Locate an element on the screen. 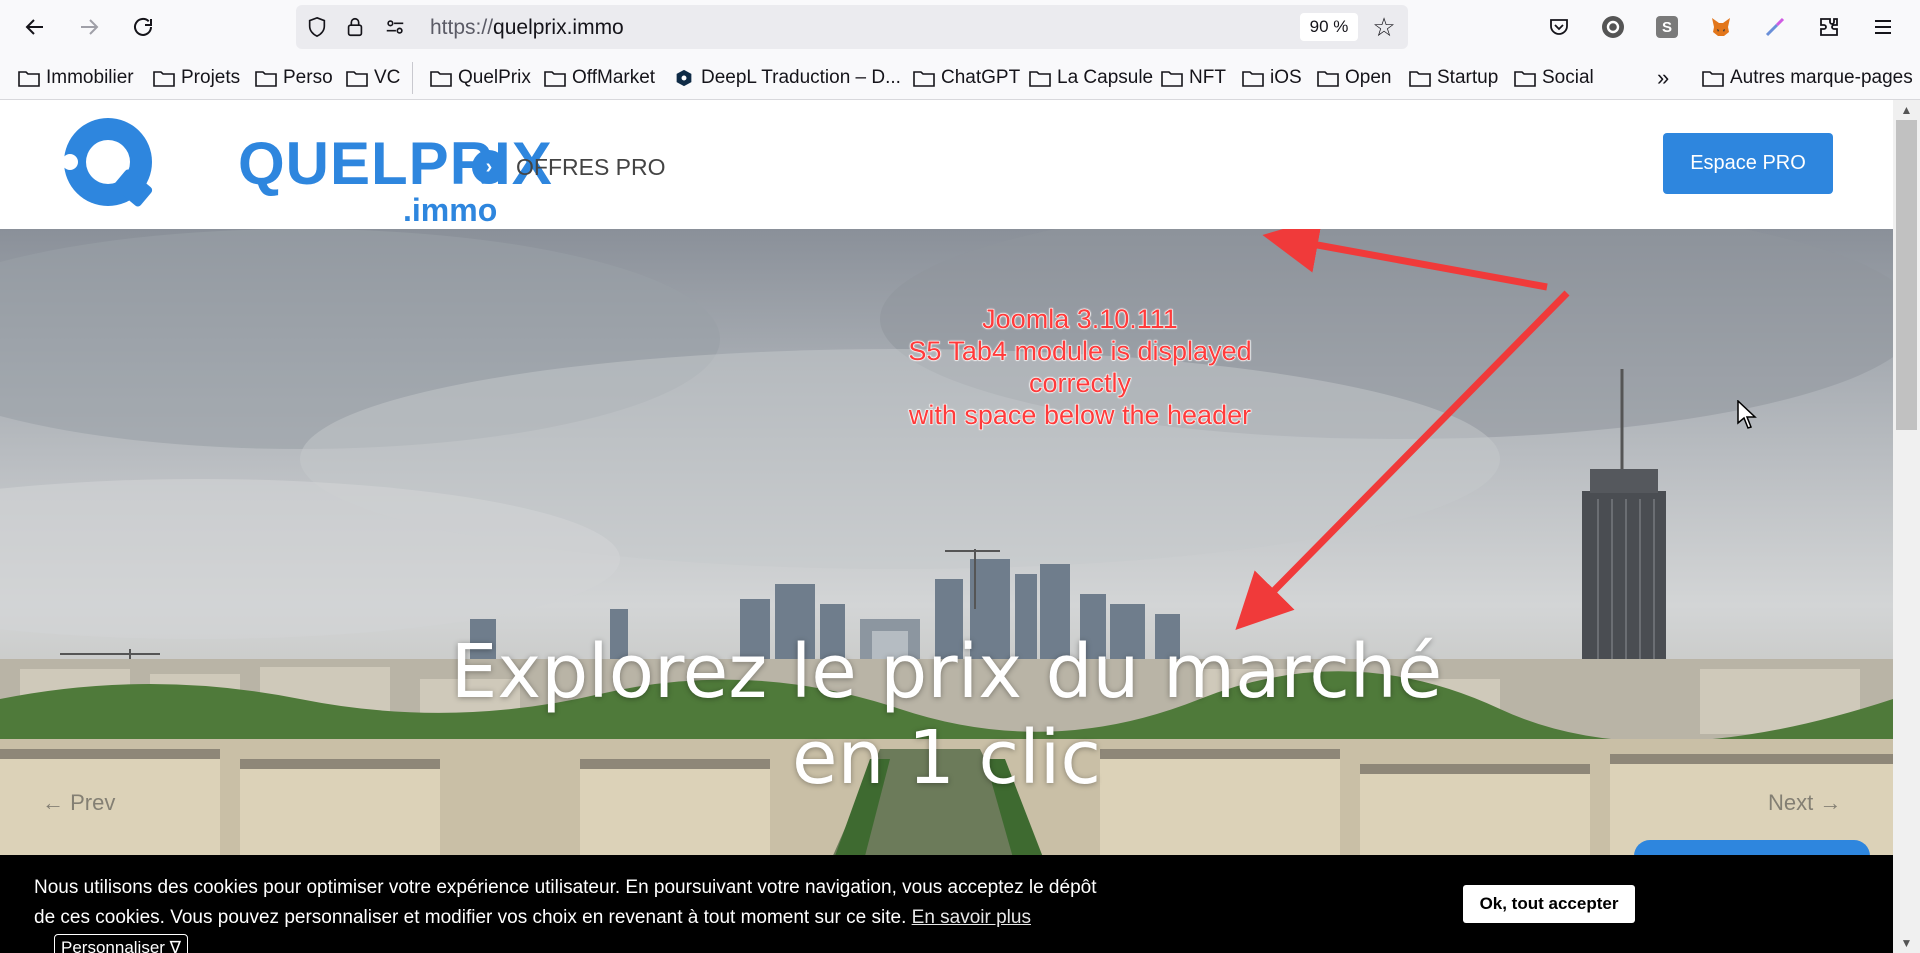 This screenshot has width=1920, height=953. bookmark-label: QuelPrix is located at coordinates (494, 77).